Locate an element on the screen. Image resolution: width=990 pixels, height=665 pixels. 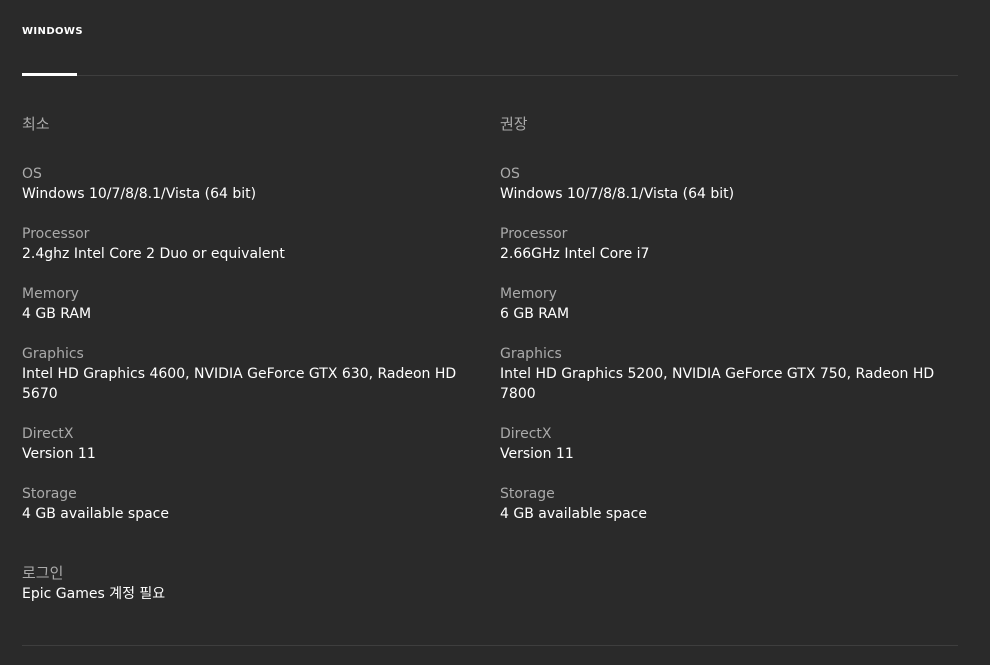
min-processor-value: 2.4ghz Intel Core 2 Duo or equivalent is located at coordinates (153, 254).